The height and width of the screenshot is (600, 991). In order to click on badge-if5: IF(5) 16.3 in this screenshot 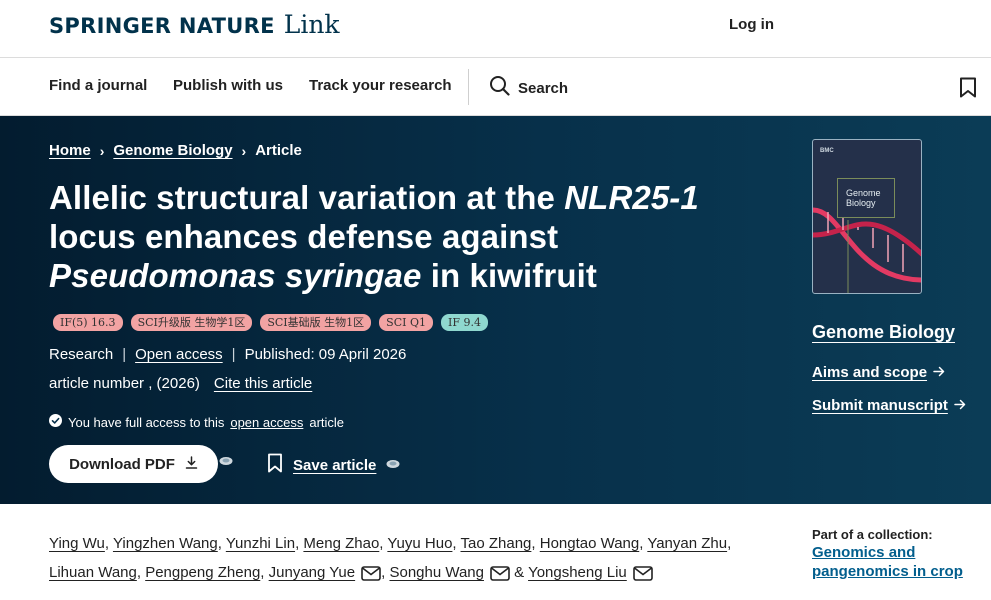, I will do `click(88, 322)`.